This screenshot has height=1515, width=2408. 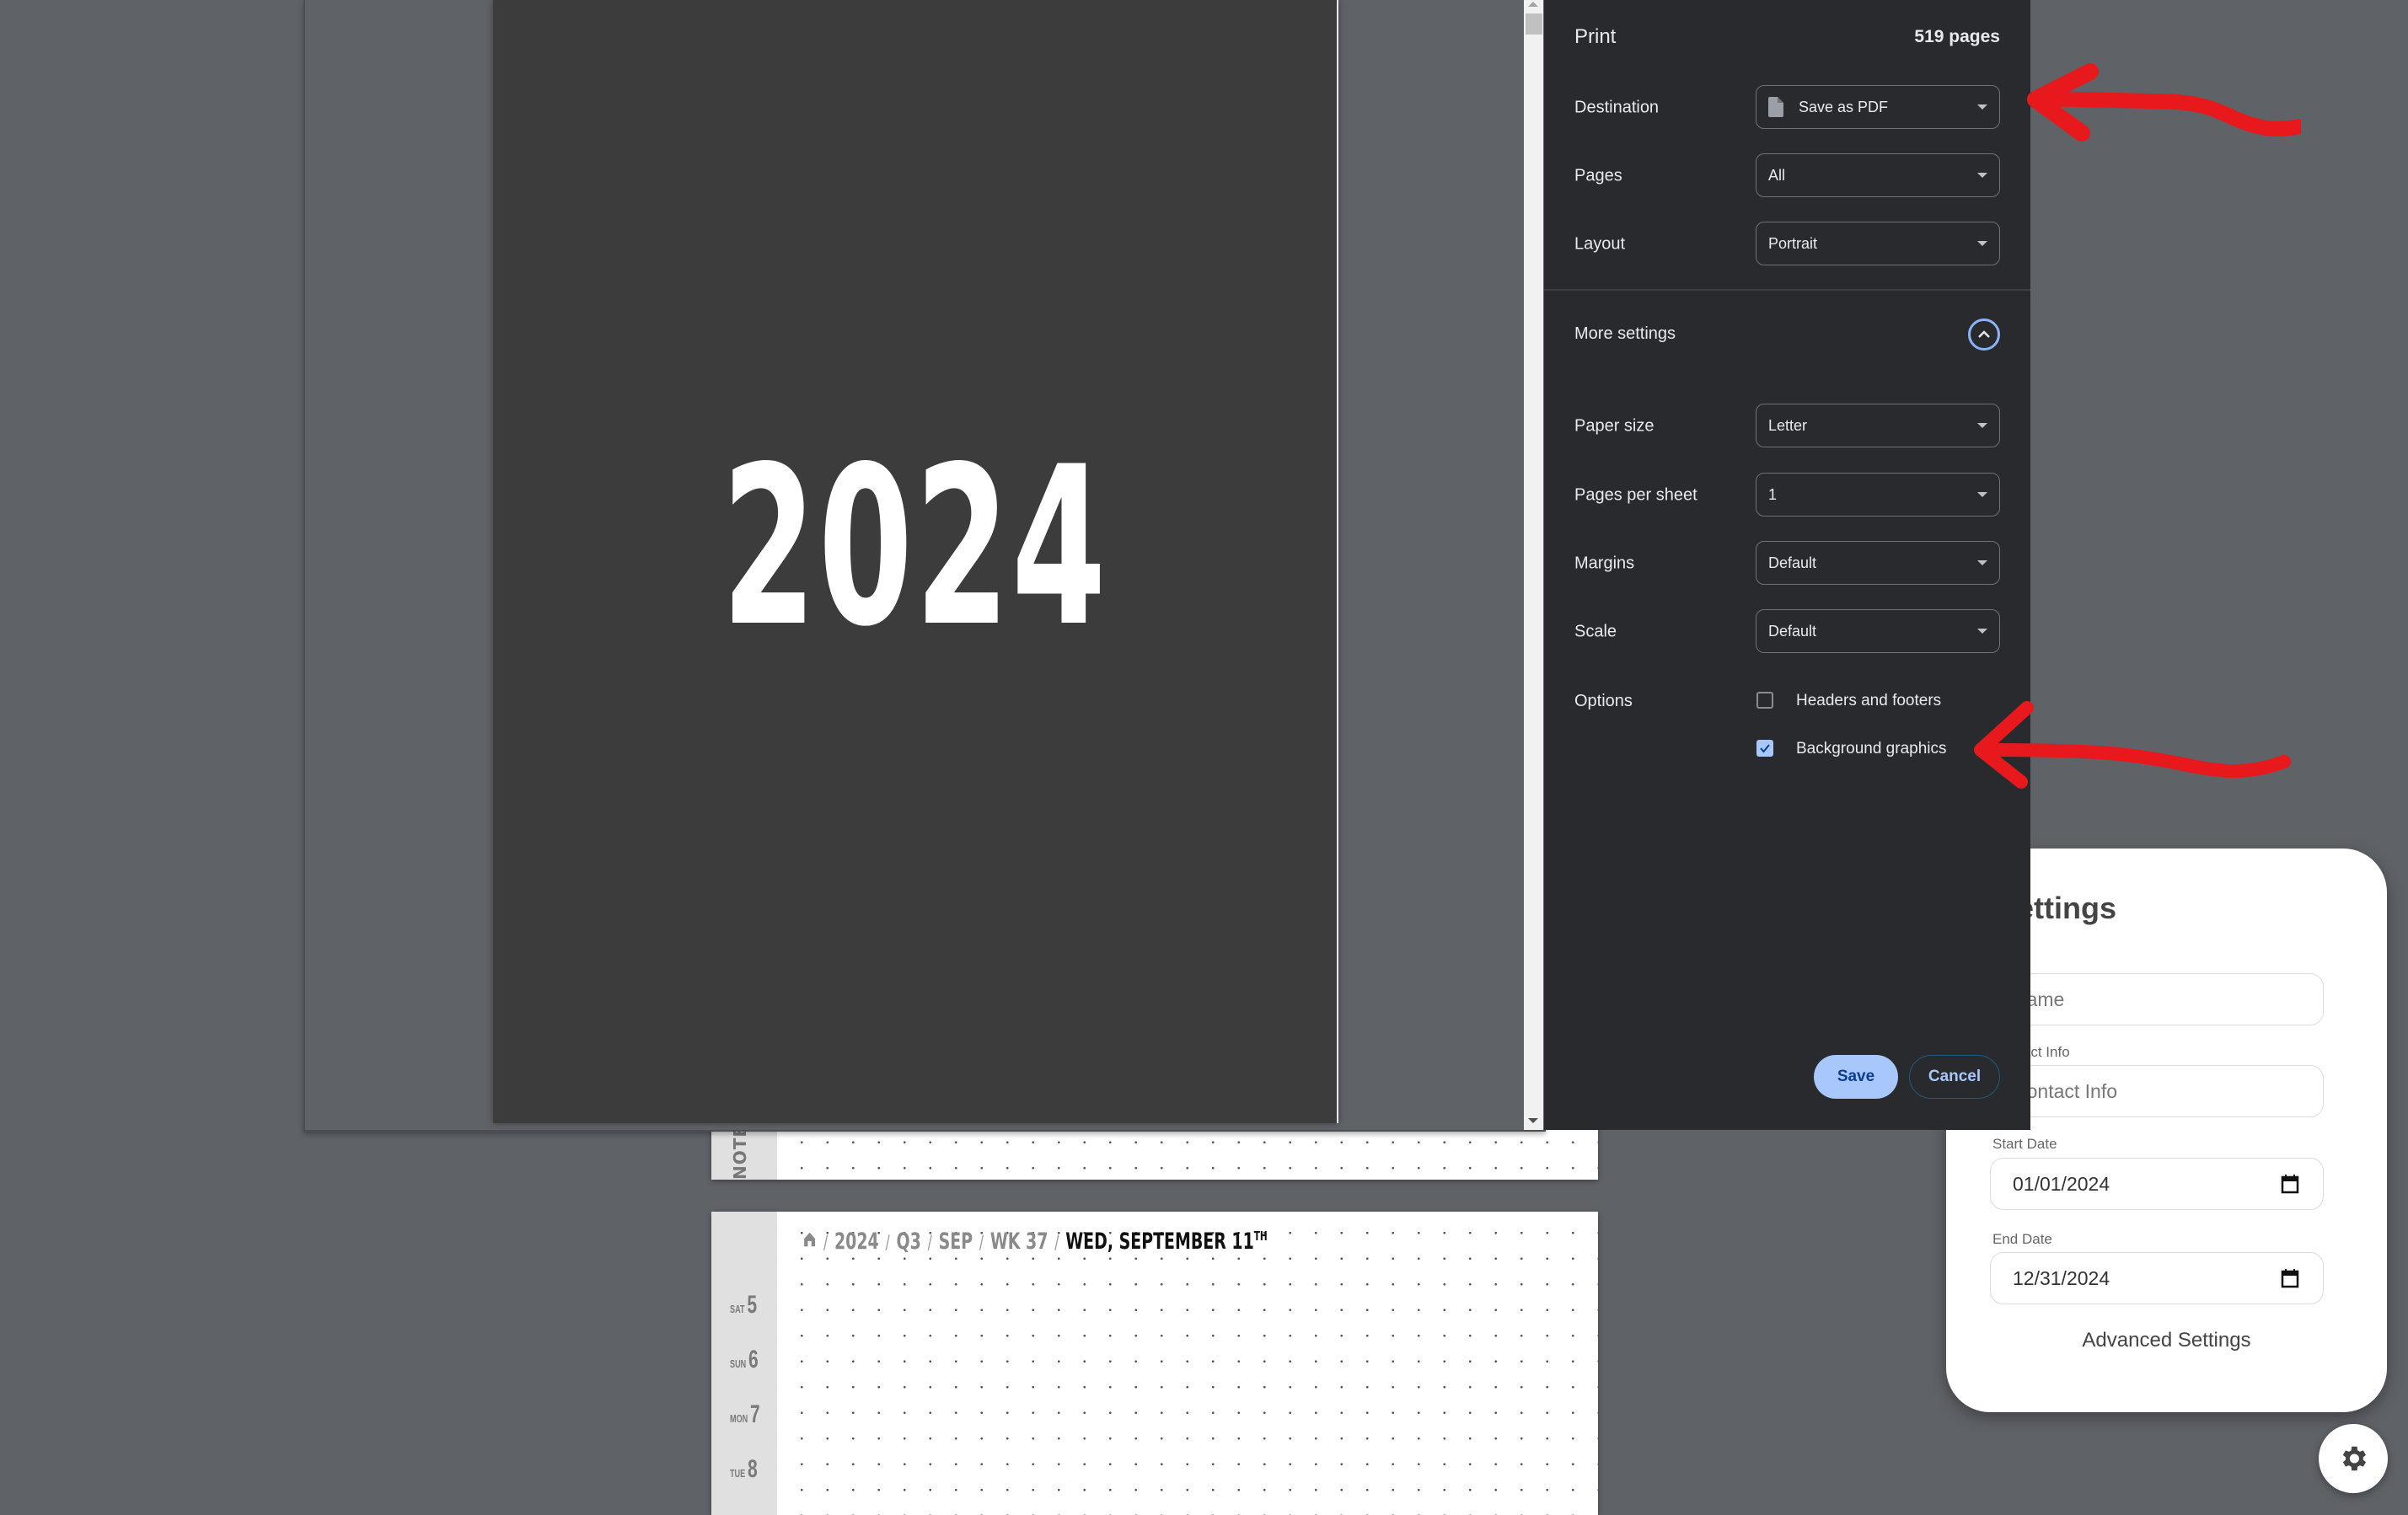 What do you see at coordinates (2157, 1278) in the screenshot?
I see `end-date-input: 12/31/2024` at bounding box center [2157, 1278].